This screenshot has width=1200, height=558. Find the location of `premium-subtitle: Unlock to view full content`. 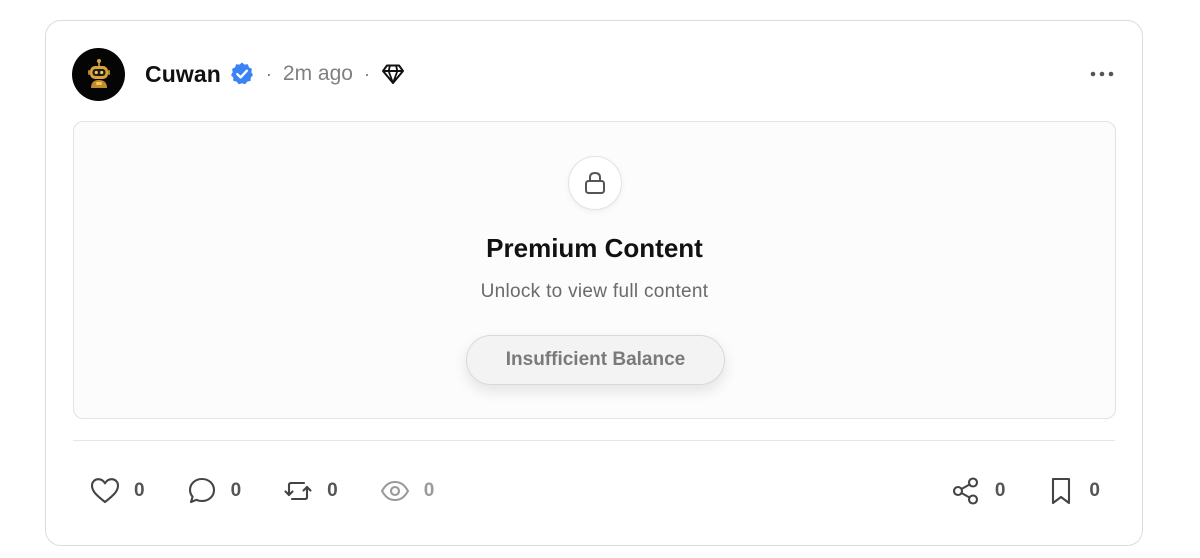

premium-subtitle: Unlock to view full content is located at coordinates (594, 291).